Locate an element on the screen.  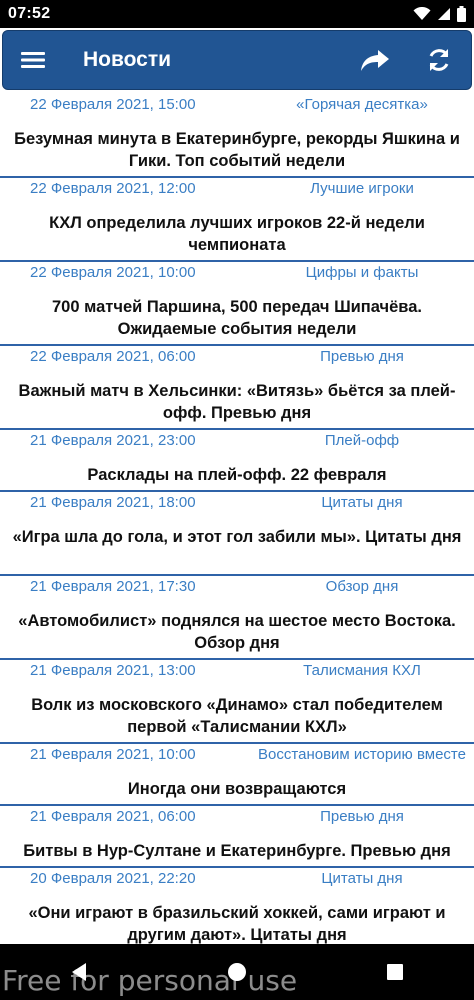
news-title: Иногда они возвращаются is located at coordinates (237, 789).